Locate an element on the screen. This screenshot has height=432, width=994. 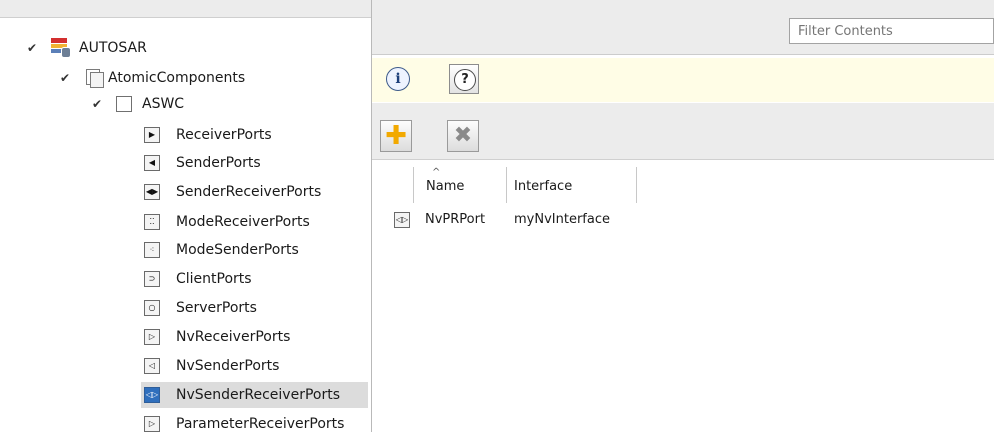
tree-item-nv-sender-receiver-ports: ◁▷ NvSenderReceiverPorts is located at coordinates (254, 395).